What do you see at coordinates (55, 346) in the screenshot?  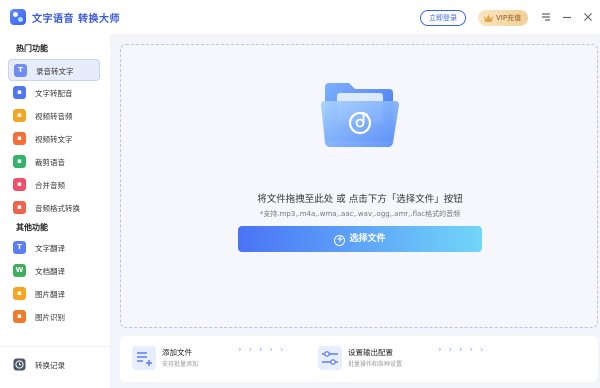 I see `sidebar-divider` at bounding box center [55, 346].